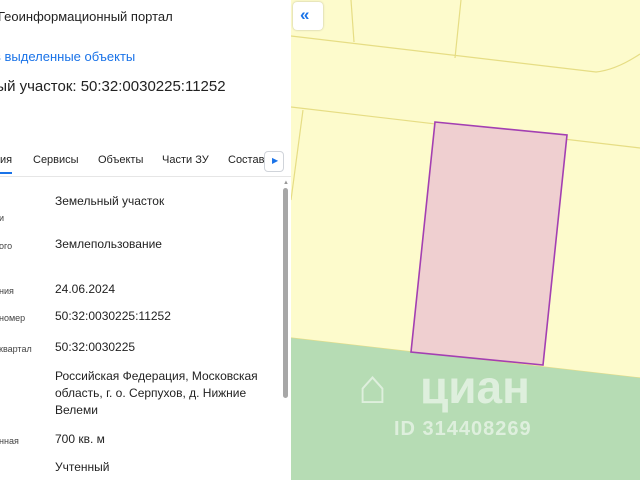 The image size is (640, 480). Describe the element at coordinates (86, 16) in the screenshot. I see `portal-title: Геоинформационный портал` at that location.